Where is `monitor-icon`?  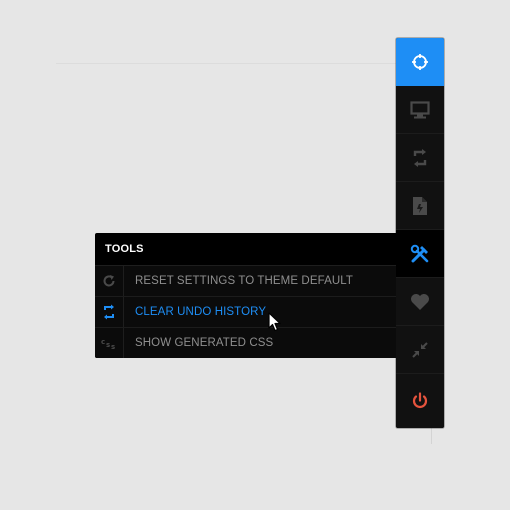 monitor-icon is located at coordinates (420, 109).